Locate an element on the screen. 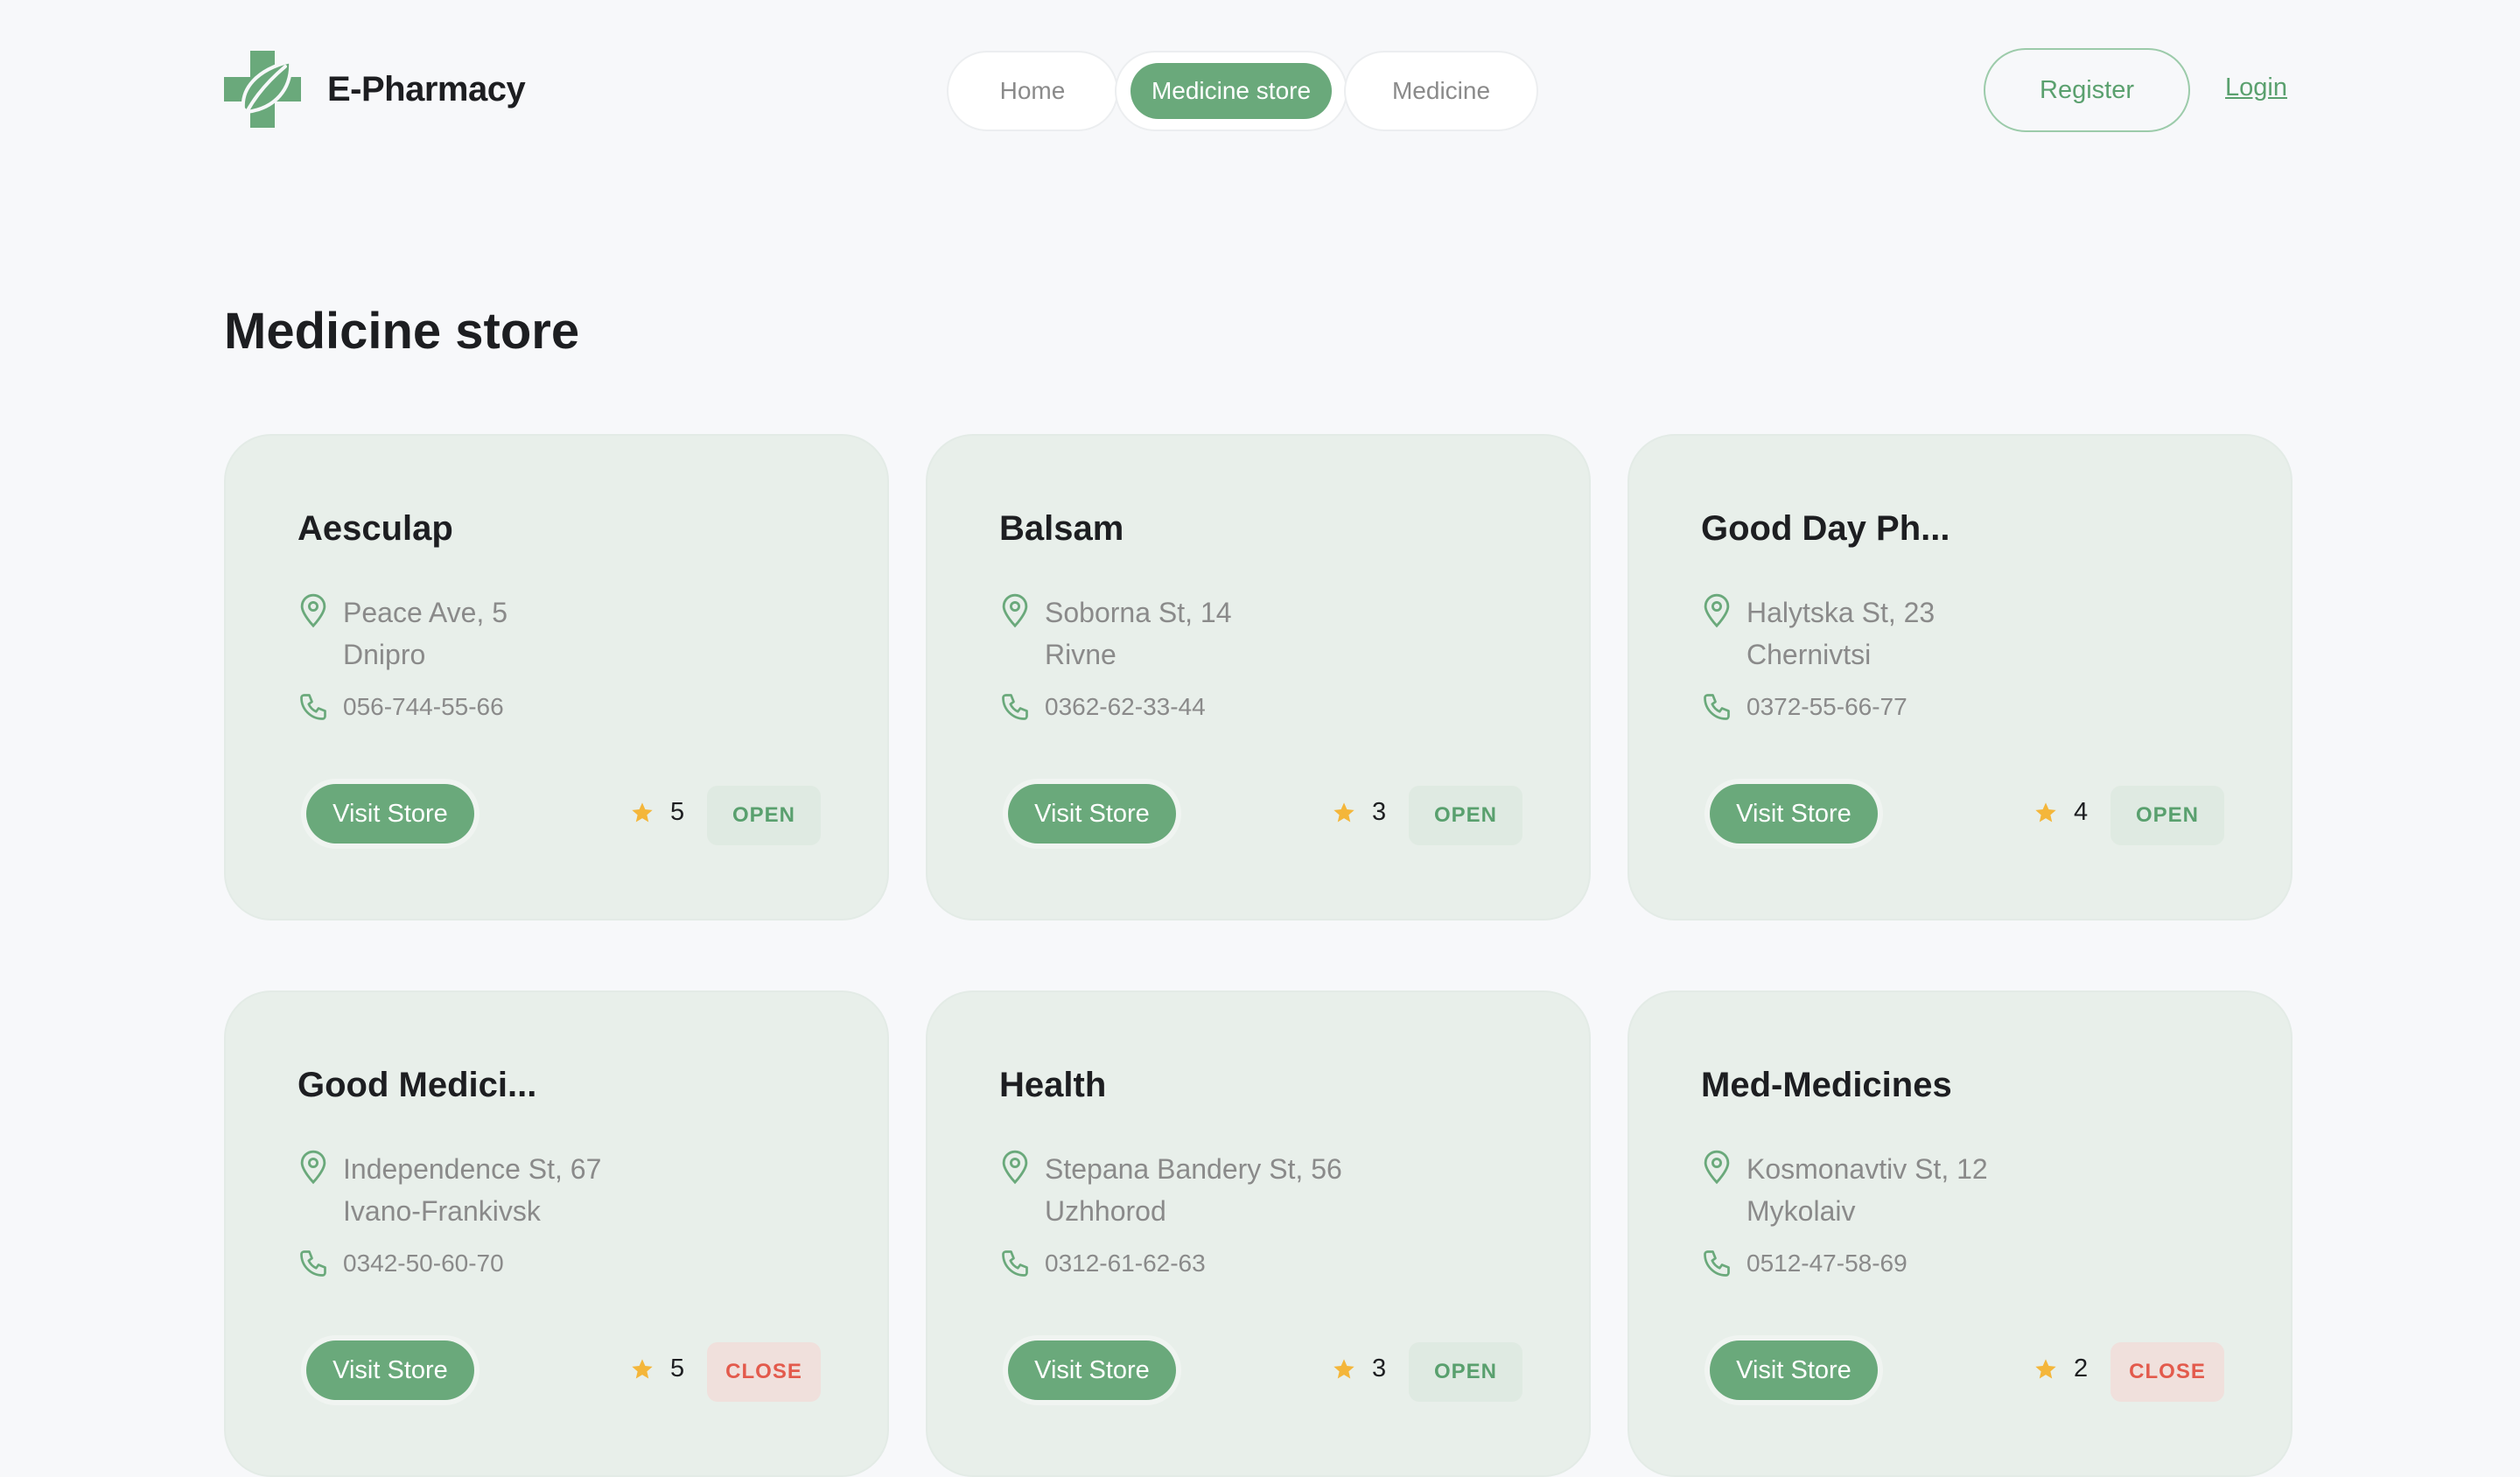 Image resolution: width=2520 pixels, height=1477 pixels. store-phone-number: 0512-47-58-69 is located at coordinates (1827, 1263).